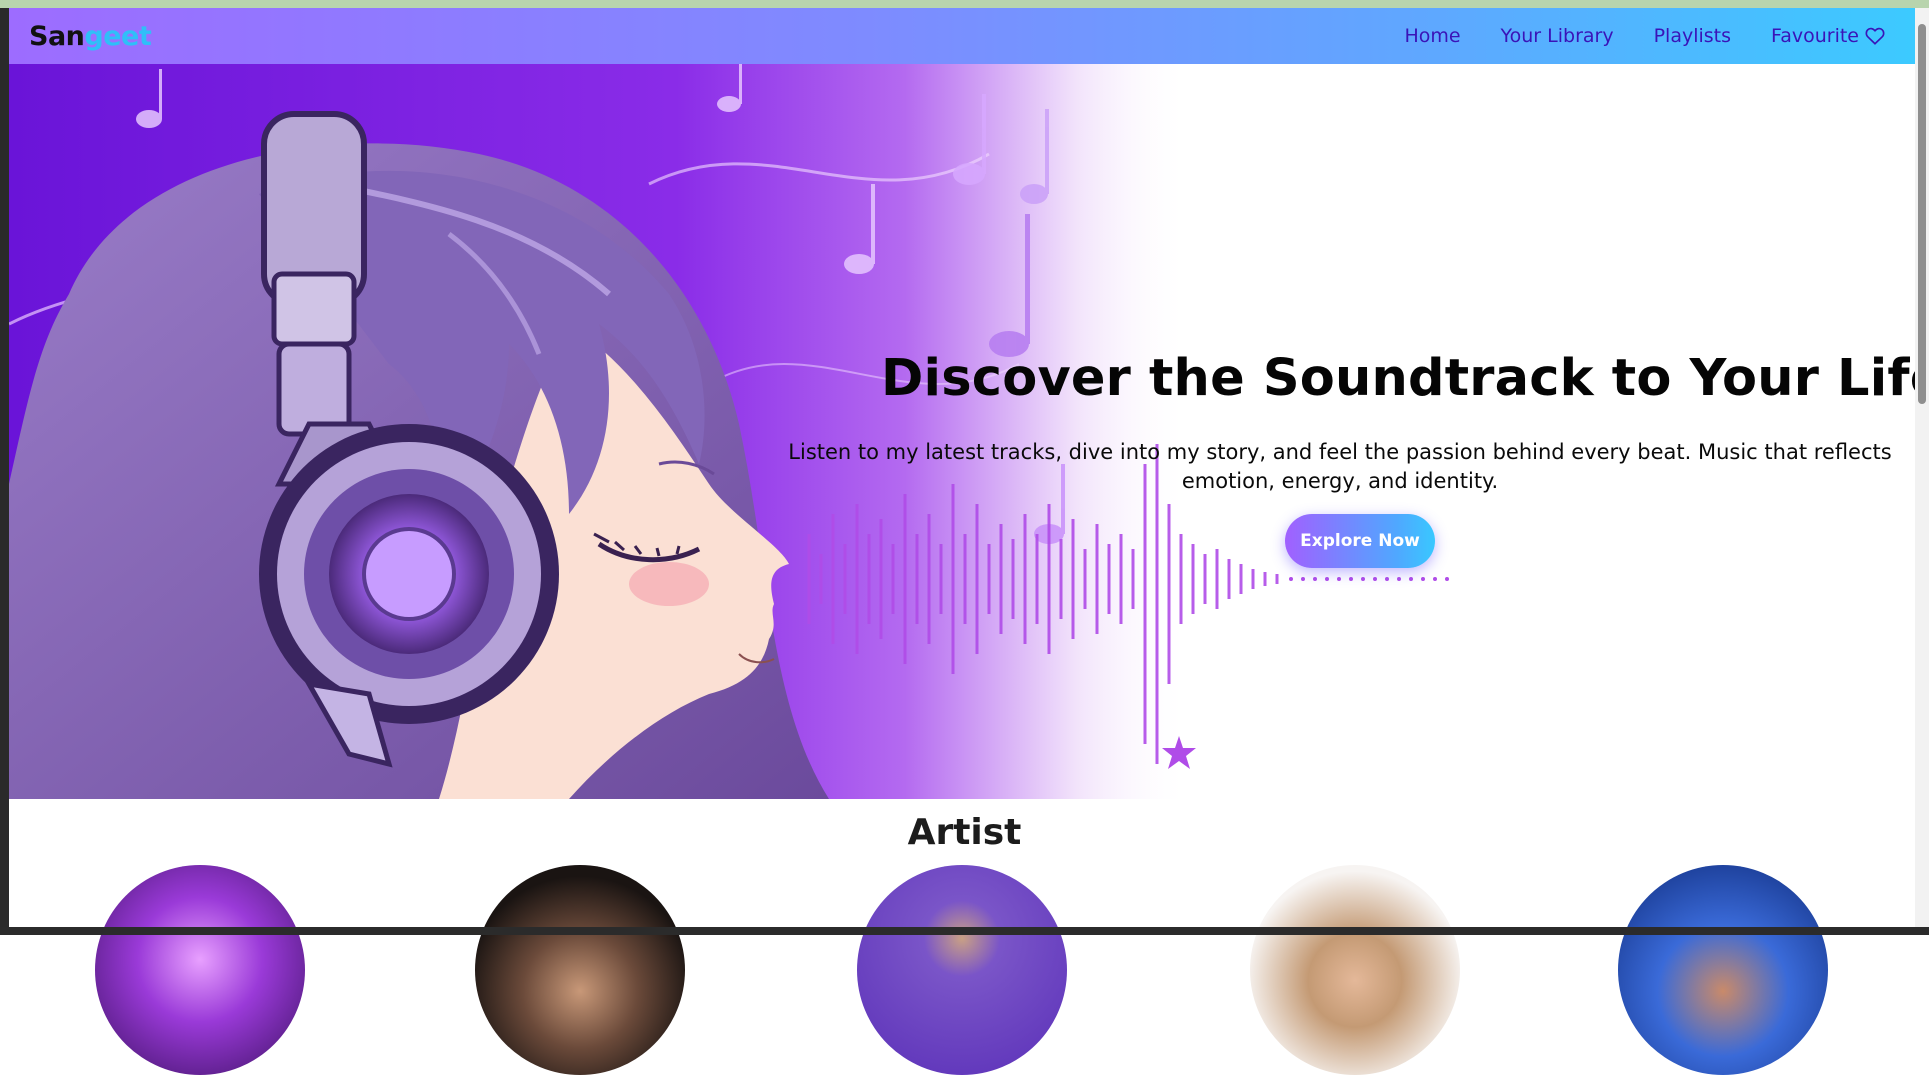  Describe the element at coordinates (1922, 214) in the screenshot. I see `scrollbar-thumb` at that location.